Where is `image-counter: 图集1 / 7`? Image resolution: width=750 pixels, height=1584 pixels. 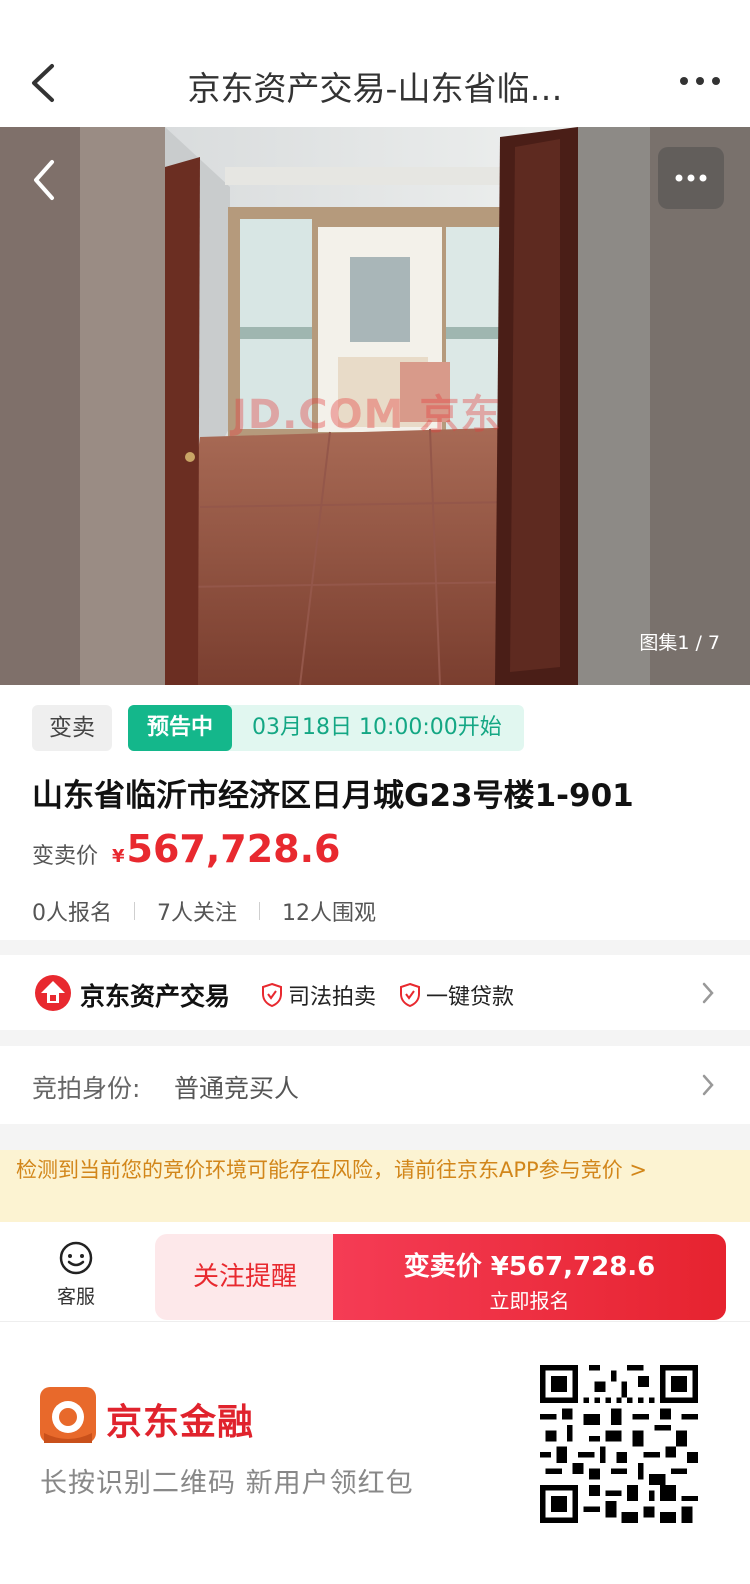
image-counter: 图集1 / 7 is located at coordinates (679, 643).